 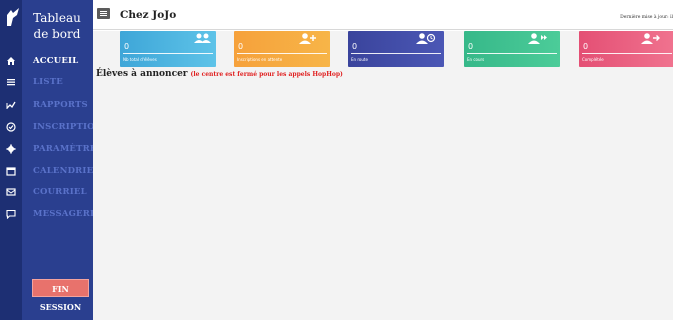 I want to click on badge-check-icon, so click(x=11, y=127).